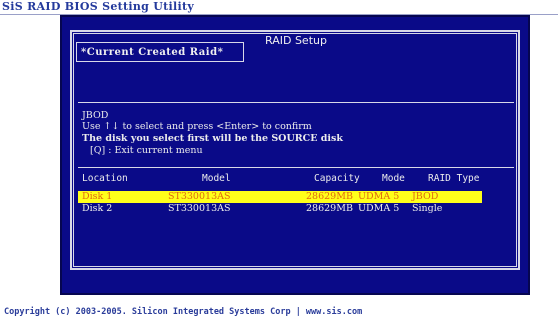 The height and width of the screenshot is (324, 558). What do you see at coordinates (393, 178) in the screenshot?
I see `column-header-mode: Mode` at bounding box center [393, 178].